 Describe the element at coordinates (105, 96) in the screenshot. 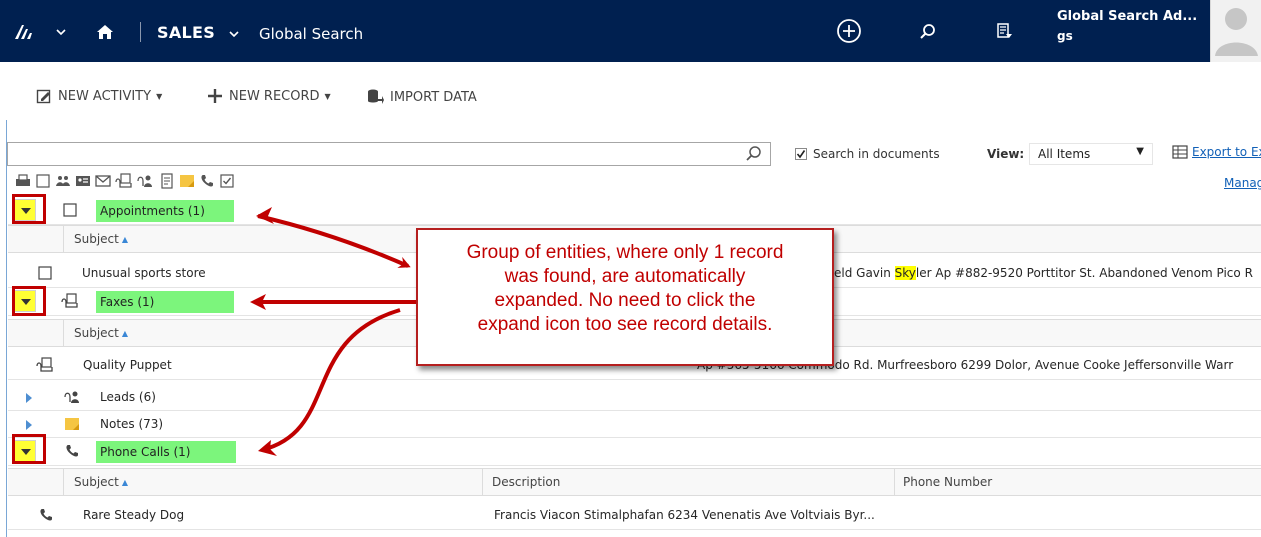

I see `new-activity-label: NEW ACTIVITY` at that location.